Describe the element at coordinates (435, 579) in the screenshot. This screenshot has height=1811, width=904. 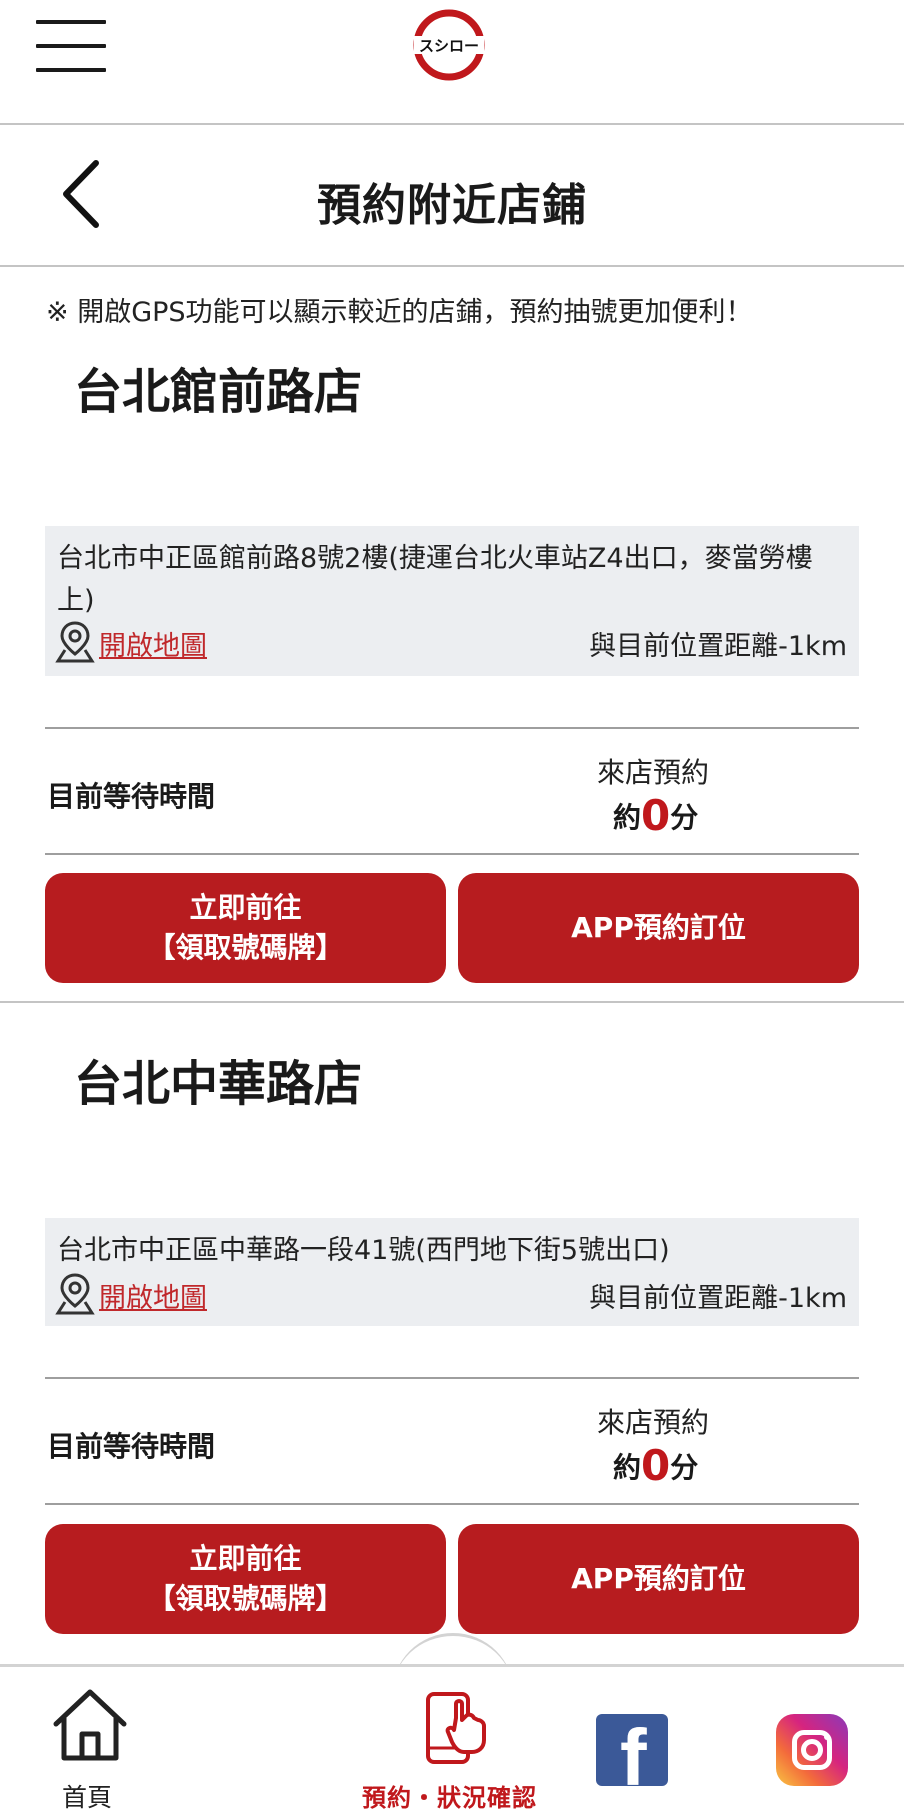
I see `store-address: 台北市中正區館前路8號2樓(捷運台北火車站Z4出口，麥當勞樓上)` at that location.